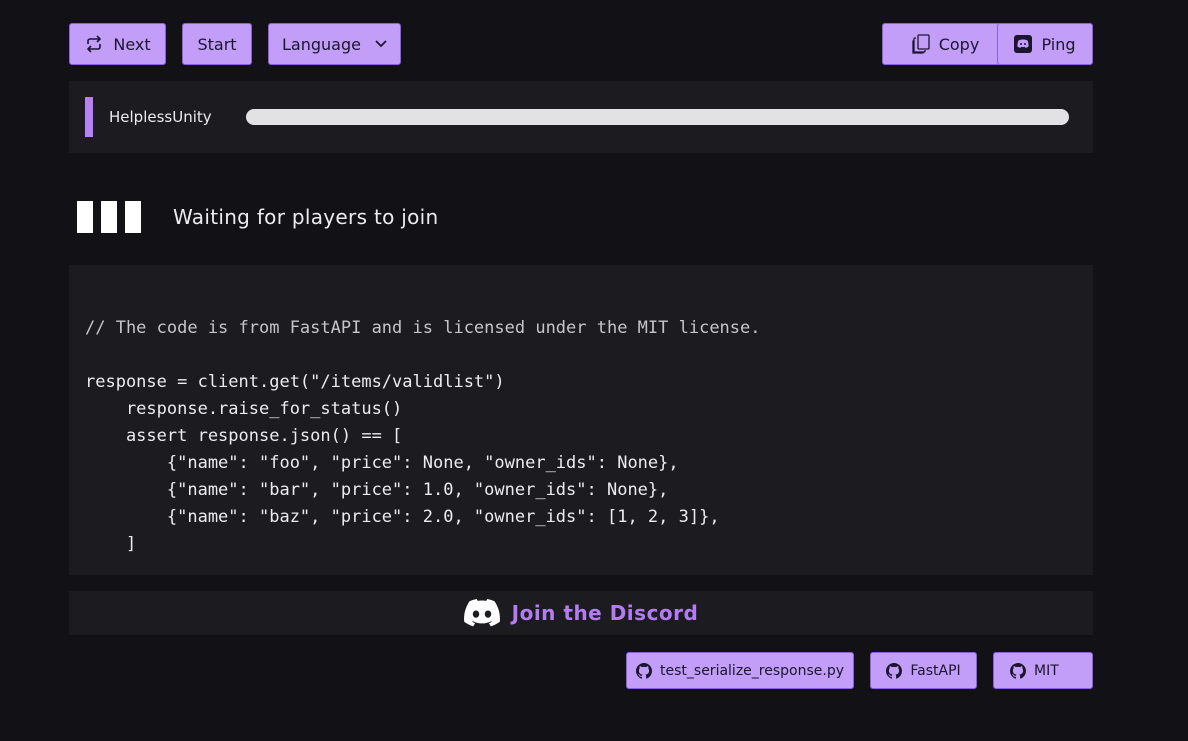  I want to click on code-line: assert response.json() == [, so click(244, 436).